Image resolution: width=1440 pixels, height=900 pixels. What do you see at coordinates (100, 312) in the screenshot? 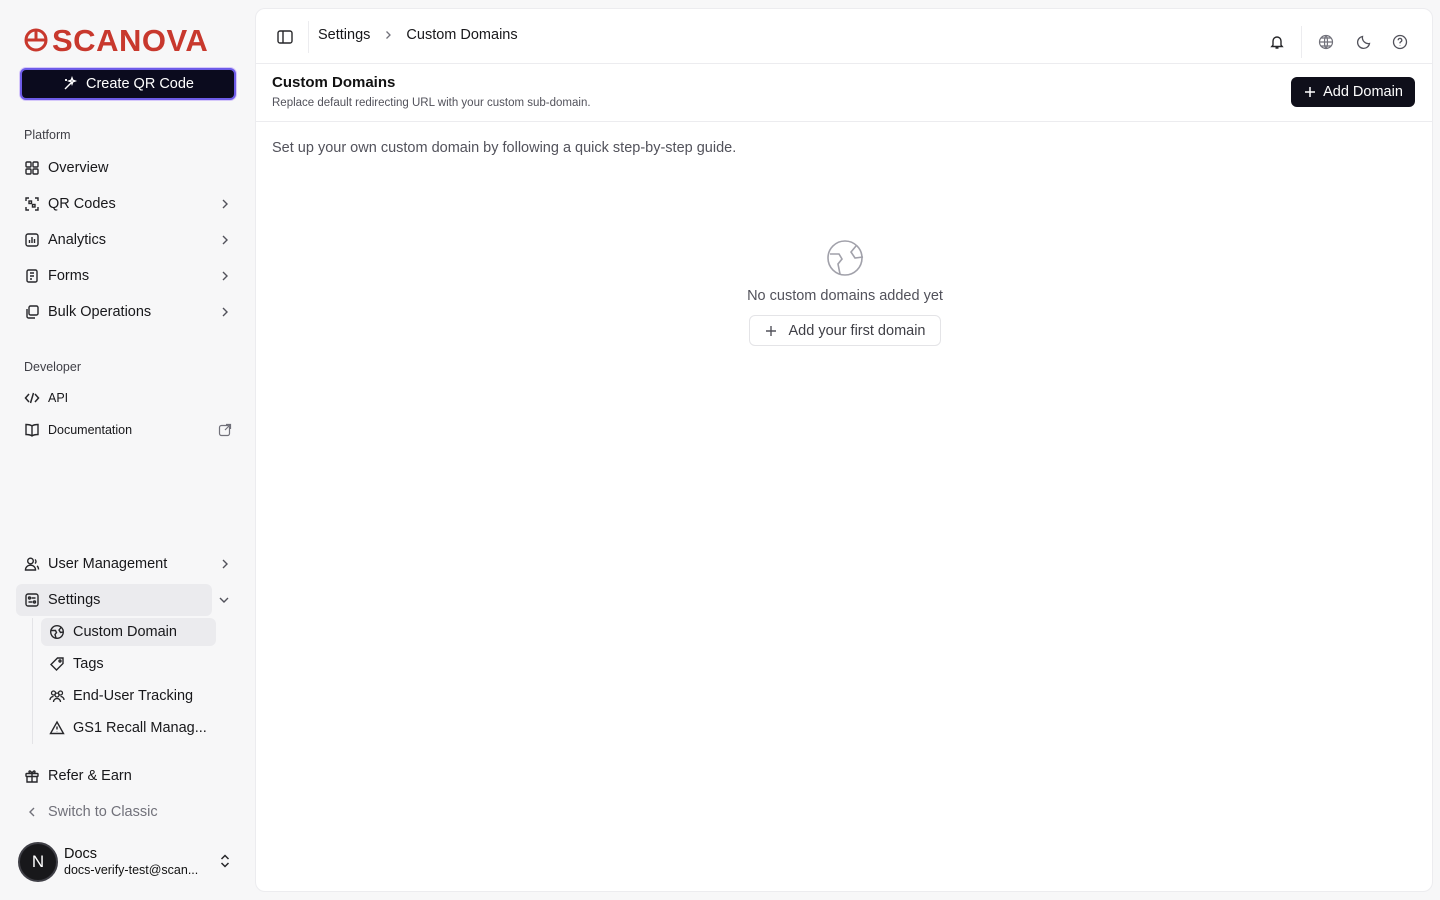
I see `nav-item-label: Bulk Operations` at bounding box center [100, 312].